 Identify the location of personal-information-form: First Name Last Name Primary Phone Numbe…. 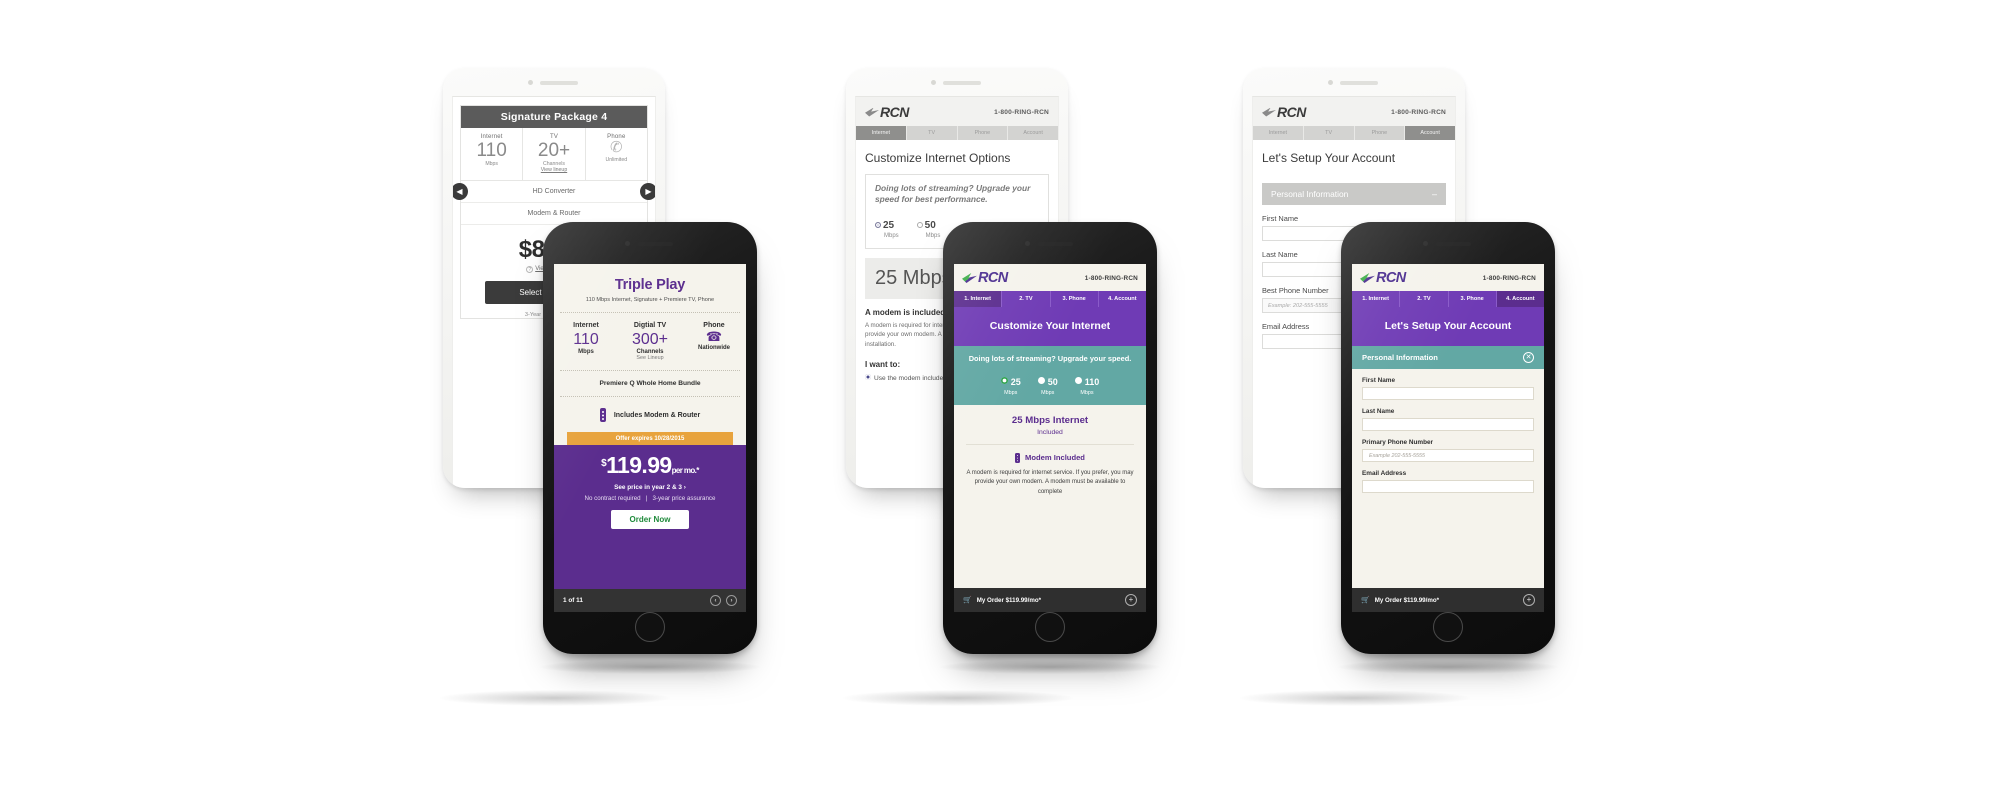
(1448, 478).